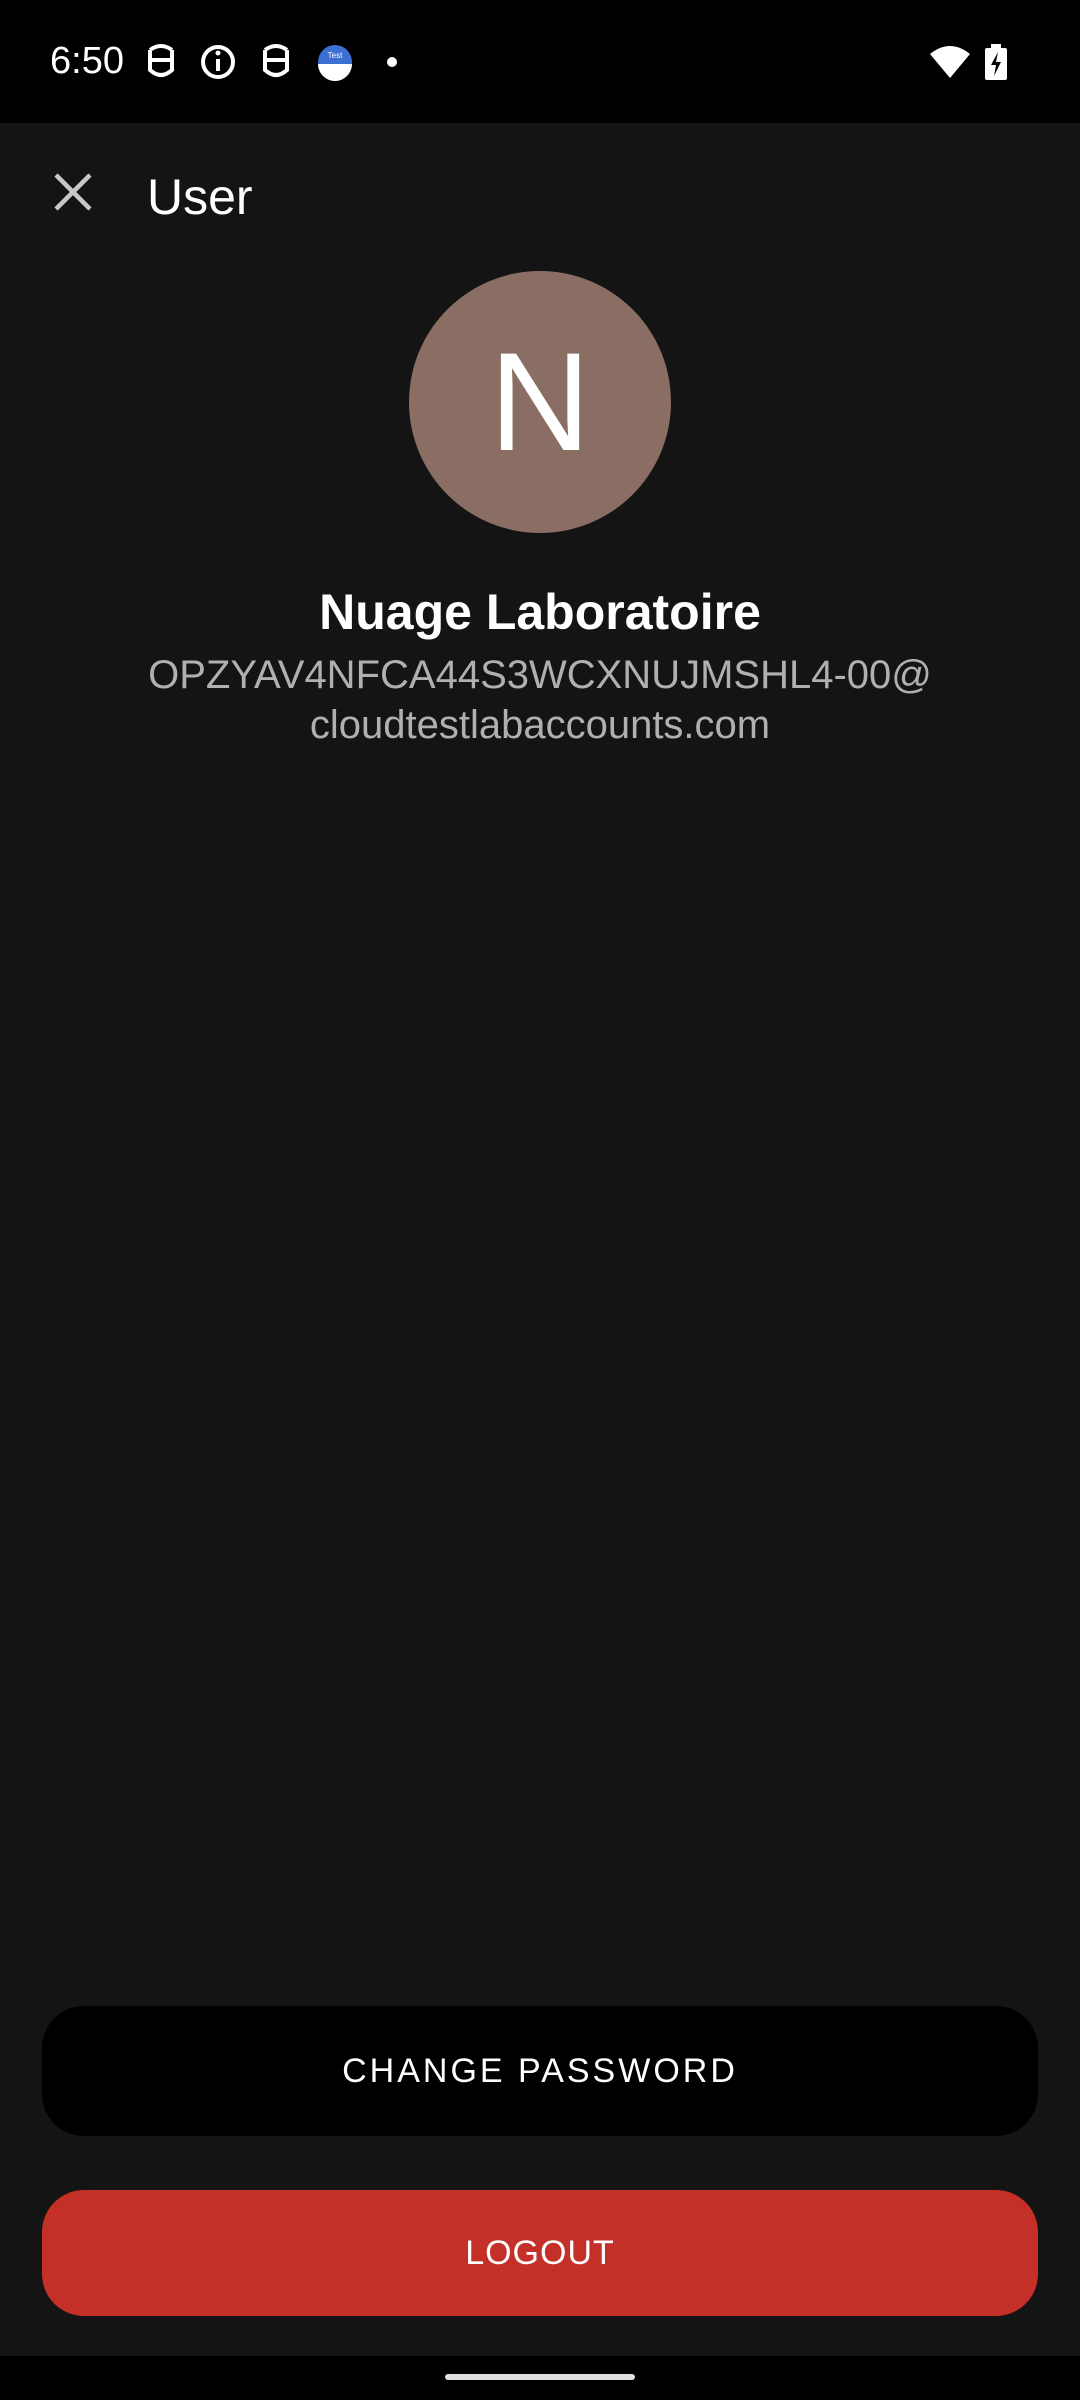  What do you see at coordinates (87, 61) in the screenshot?
I see `status-time: 6:50` at bounding box center [87, 61].